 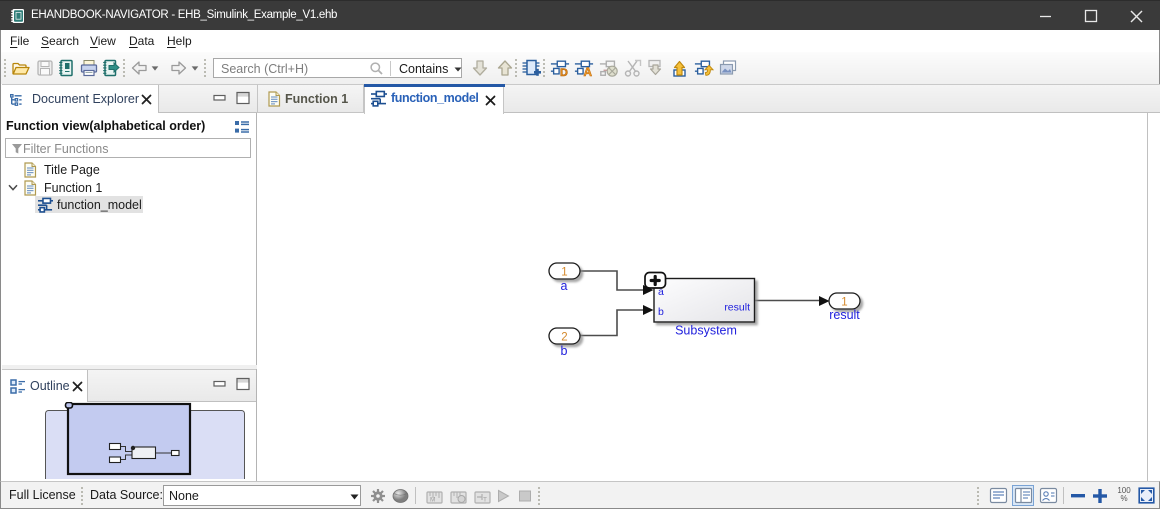 I want to click on svg-text: A, so click(x=588, y=71).